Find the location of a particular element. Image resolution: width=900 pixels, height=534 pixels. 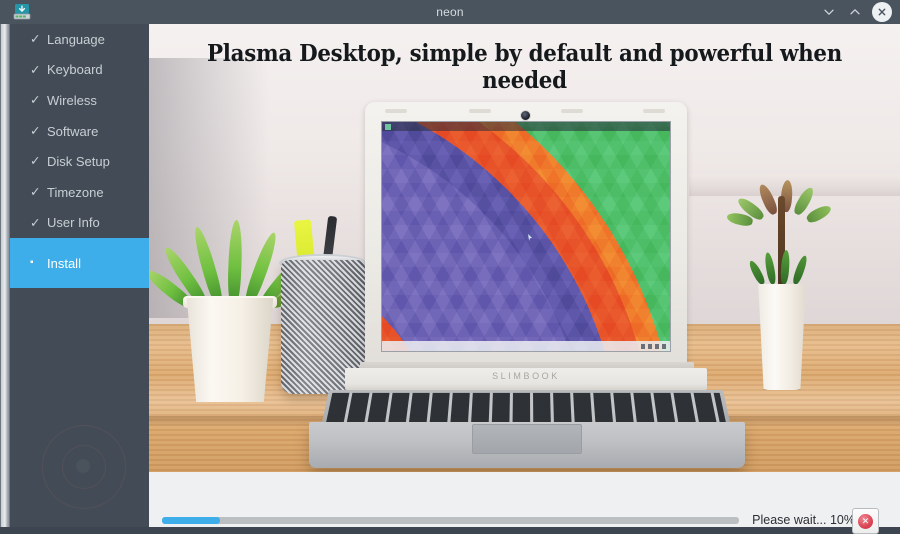

desktop-taskbar is located at coordinates (526, 346).